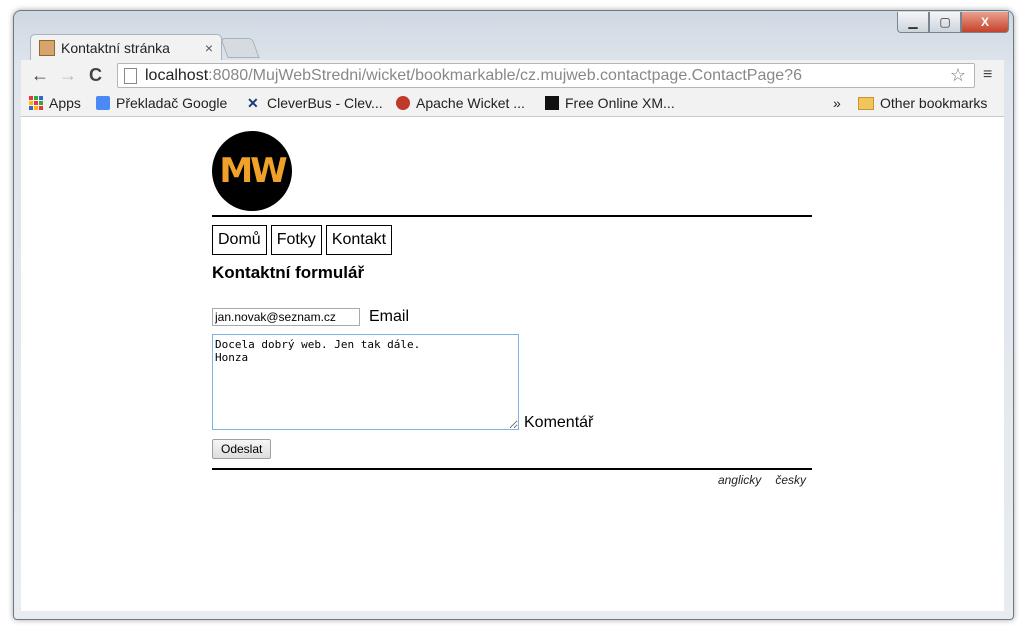 Image resolution: width=1029 pixels, height=638 pixels. Describe the element at coordinates (161, 103) in the screenshot. I see `bookmark-google-translate: Překladač Google` at that location.